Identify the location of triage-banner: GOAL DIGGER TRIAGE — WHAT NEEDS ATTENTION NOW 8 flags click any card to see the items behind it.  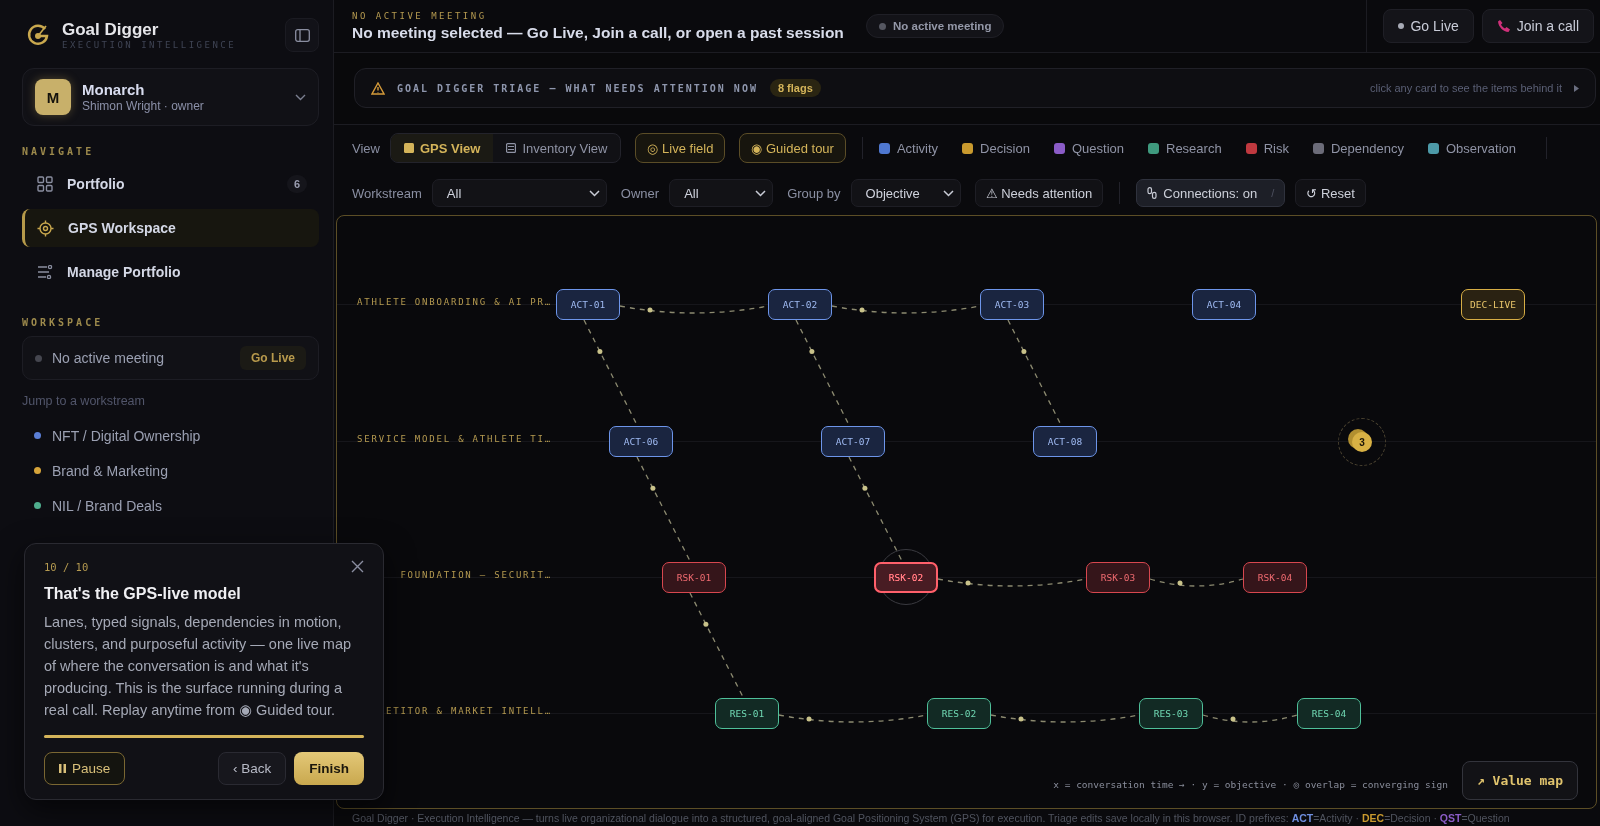
(975, 88).